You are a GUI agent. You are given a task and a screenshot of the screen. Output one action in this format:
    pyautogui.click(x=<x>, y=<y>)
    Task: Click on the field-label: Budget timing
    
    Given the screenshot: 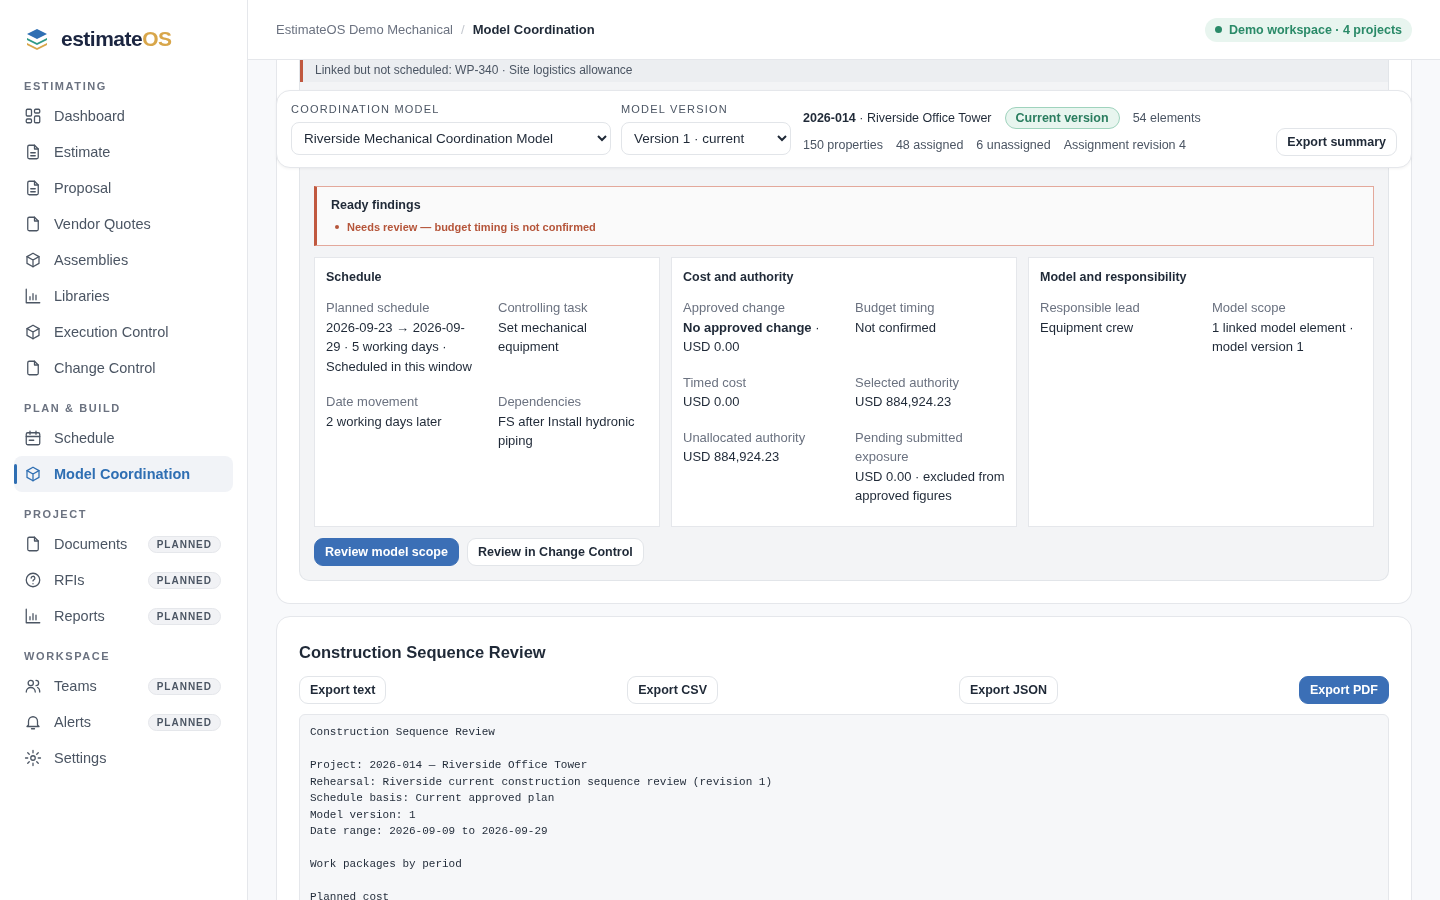 What is the action you would take?
    pyautogui.click(x=895, y=308)
    